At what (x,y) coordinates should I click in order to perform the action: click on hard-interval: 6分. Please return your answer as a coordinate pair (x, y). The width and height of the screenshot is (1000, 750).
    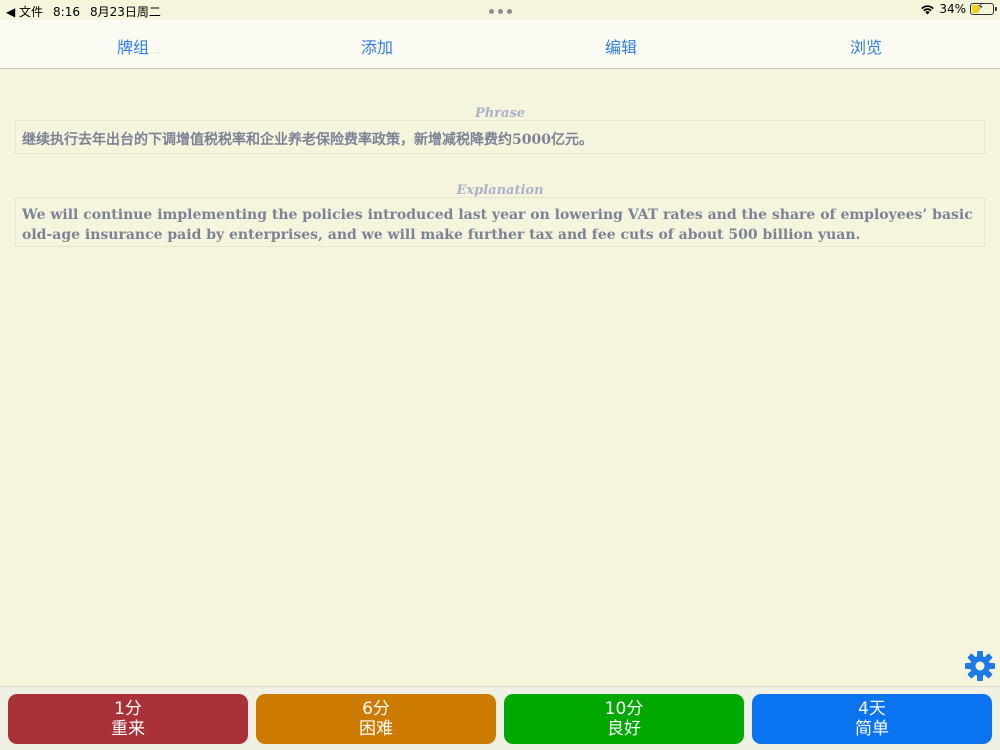
    Looking at the image, I should click on (376, 709).